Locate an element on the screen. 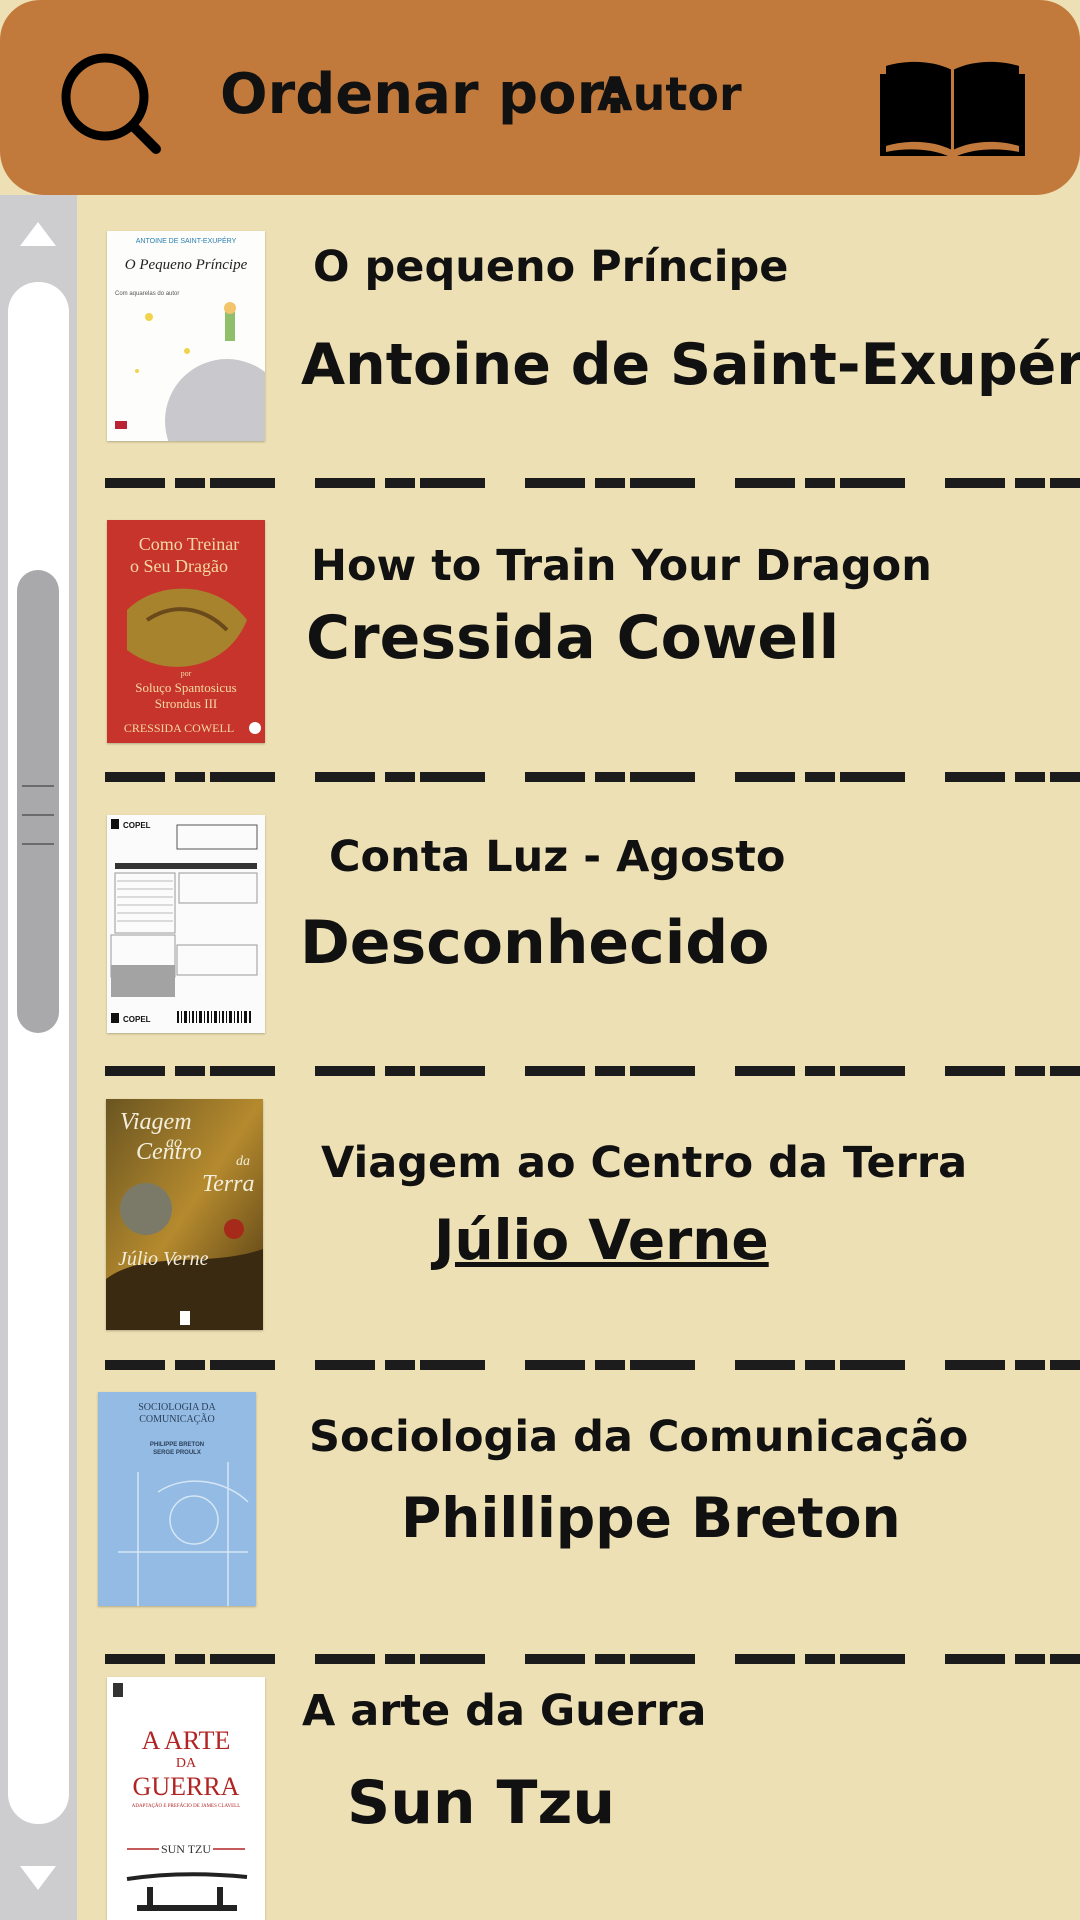 This screenshot has width=1080, height=1920. book-author: Antoine de Saint-Exupéry is located at coordinates (690, 365).